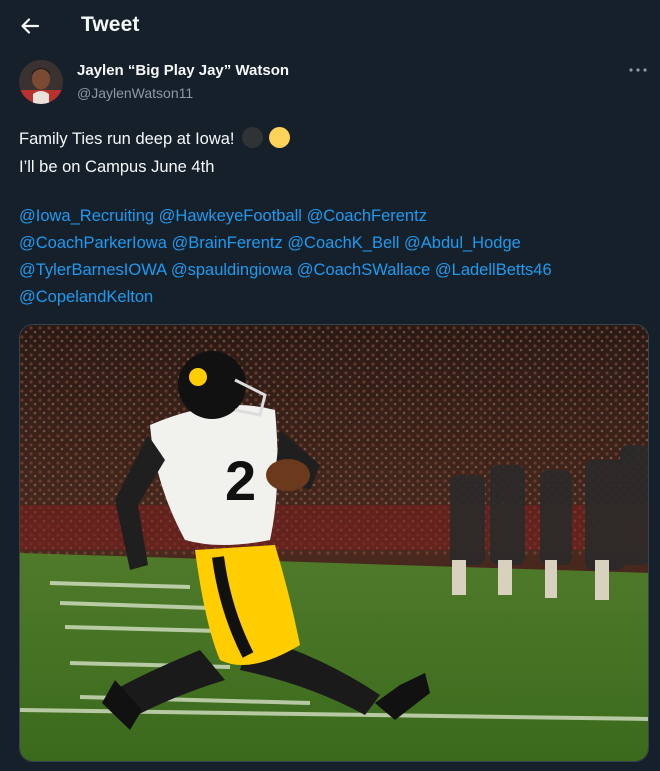 Image resolution: width=660 pixels, height=771 pixels. What do you see at coordinates (135, 93) in the screenshot?
I see `author-handle: @JaylenWatson11` at bounding box center [135, 93].